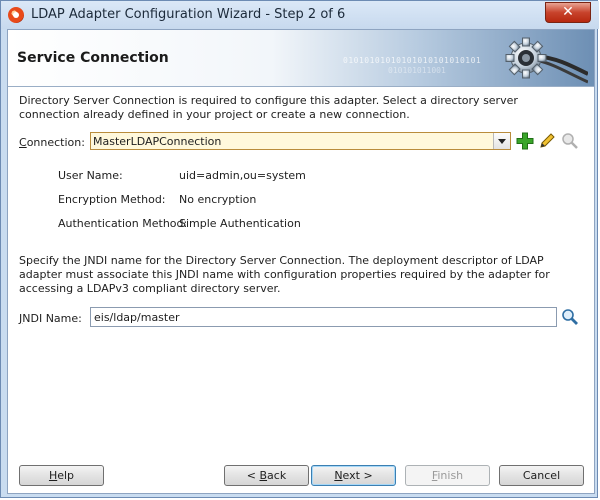 Image resolution: width=600 pixels, height=500 pixels. Describe the element at coordinates (266, 475) in the screenshot. I see `back-button: < Back` at that location.